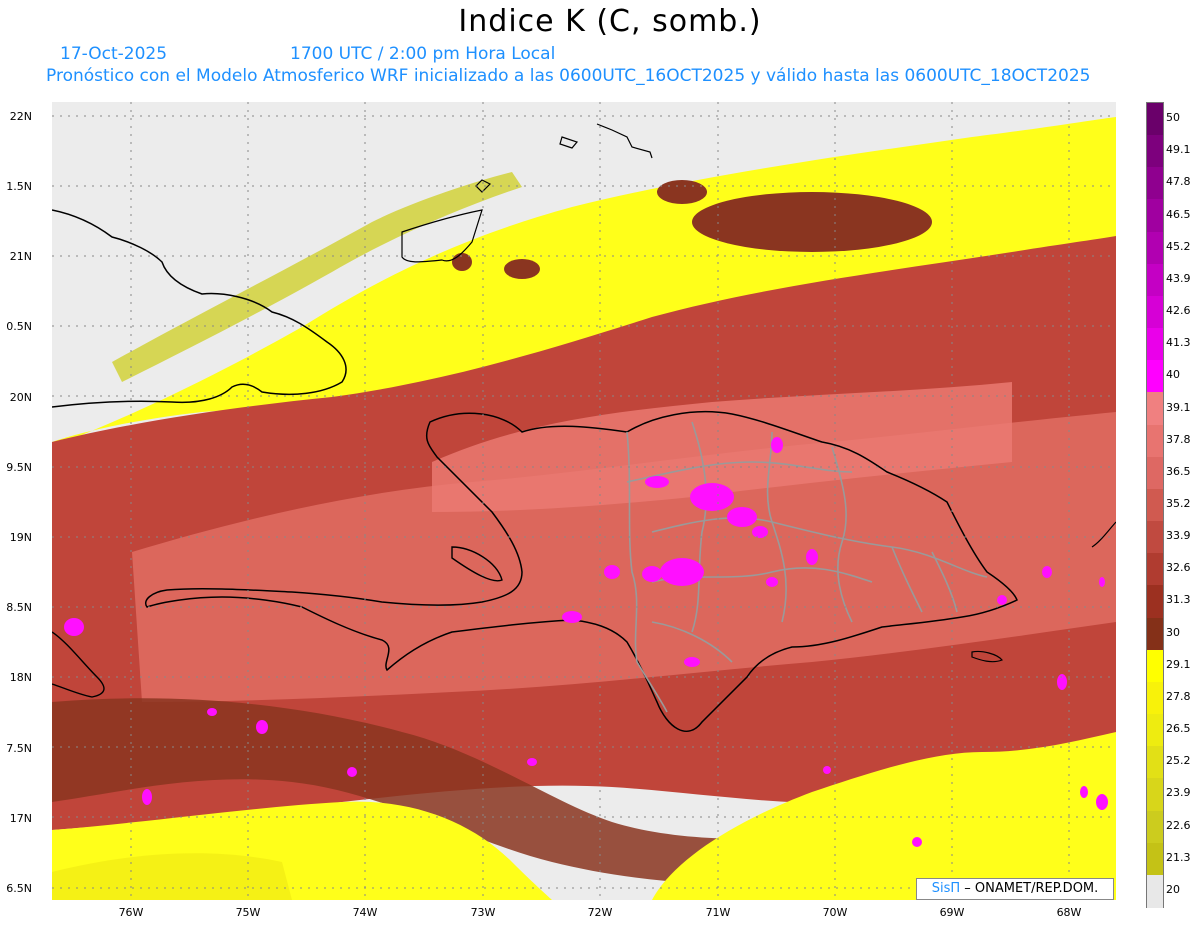 This screenshot has width=1200, height=927. Describe the element at coordinates (19, 888) in the screenshot. I see `lat-label: 6.5N` at that location.